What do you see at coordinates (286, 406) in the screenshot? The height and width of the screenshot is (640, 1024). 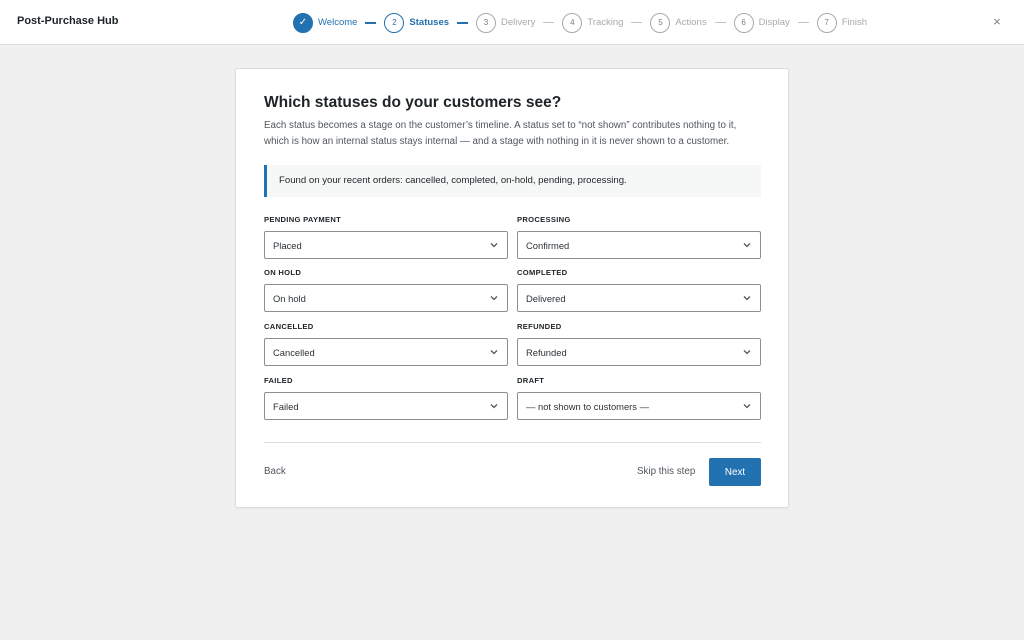 I see `select-value: Failed` at bounding box center [286, 406].